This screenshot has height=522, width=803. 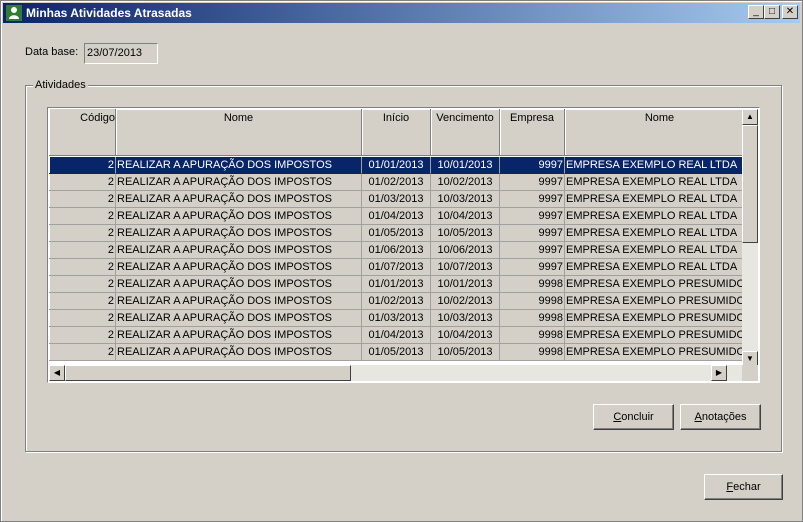 I want to click on minimize-button: _, so click(x=756, y=12).